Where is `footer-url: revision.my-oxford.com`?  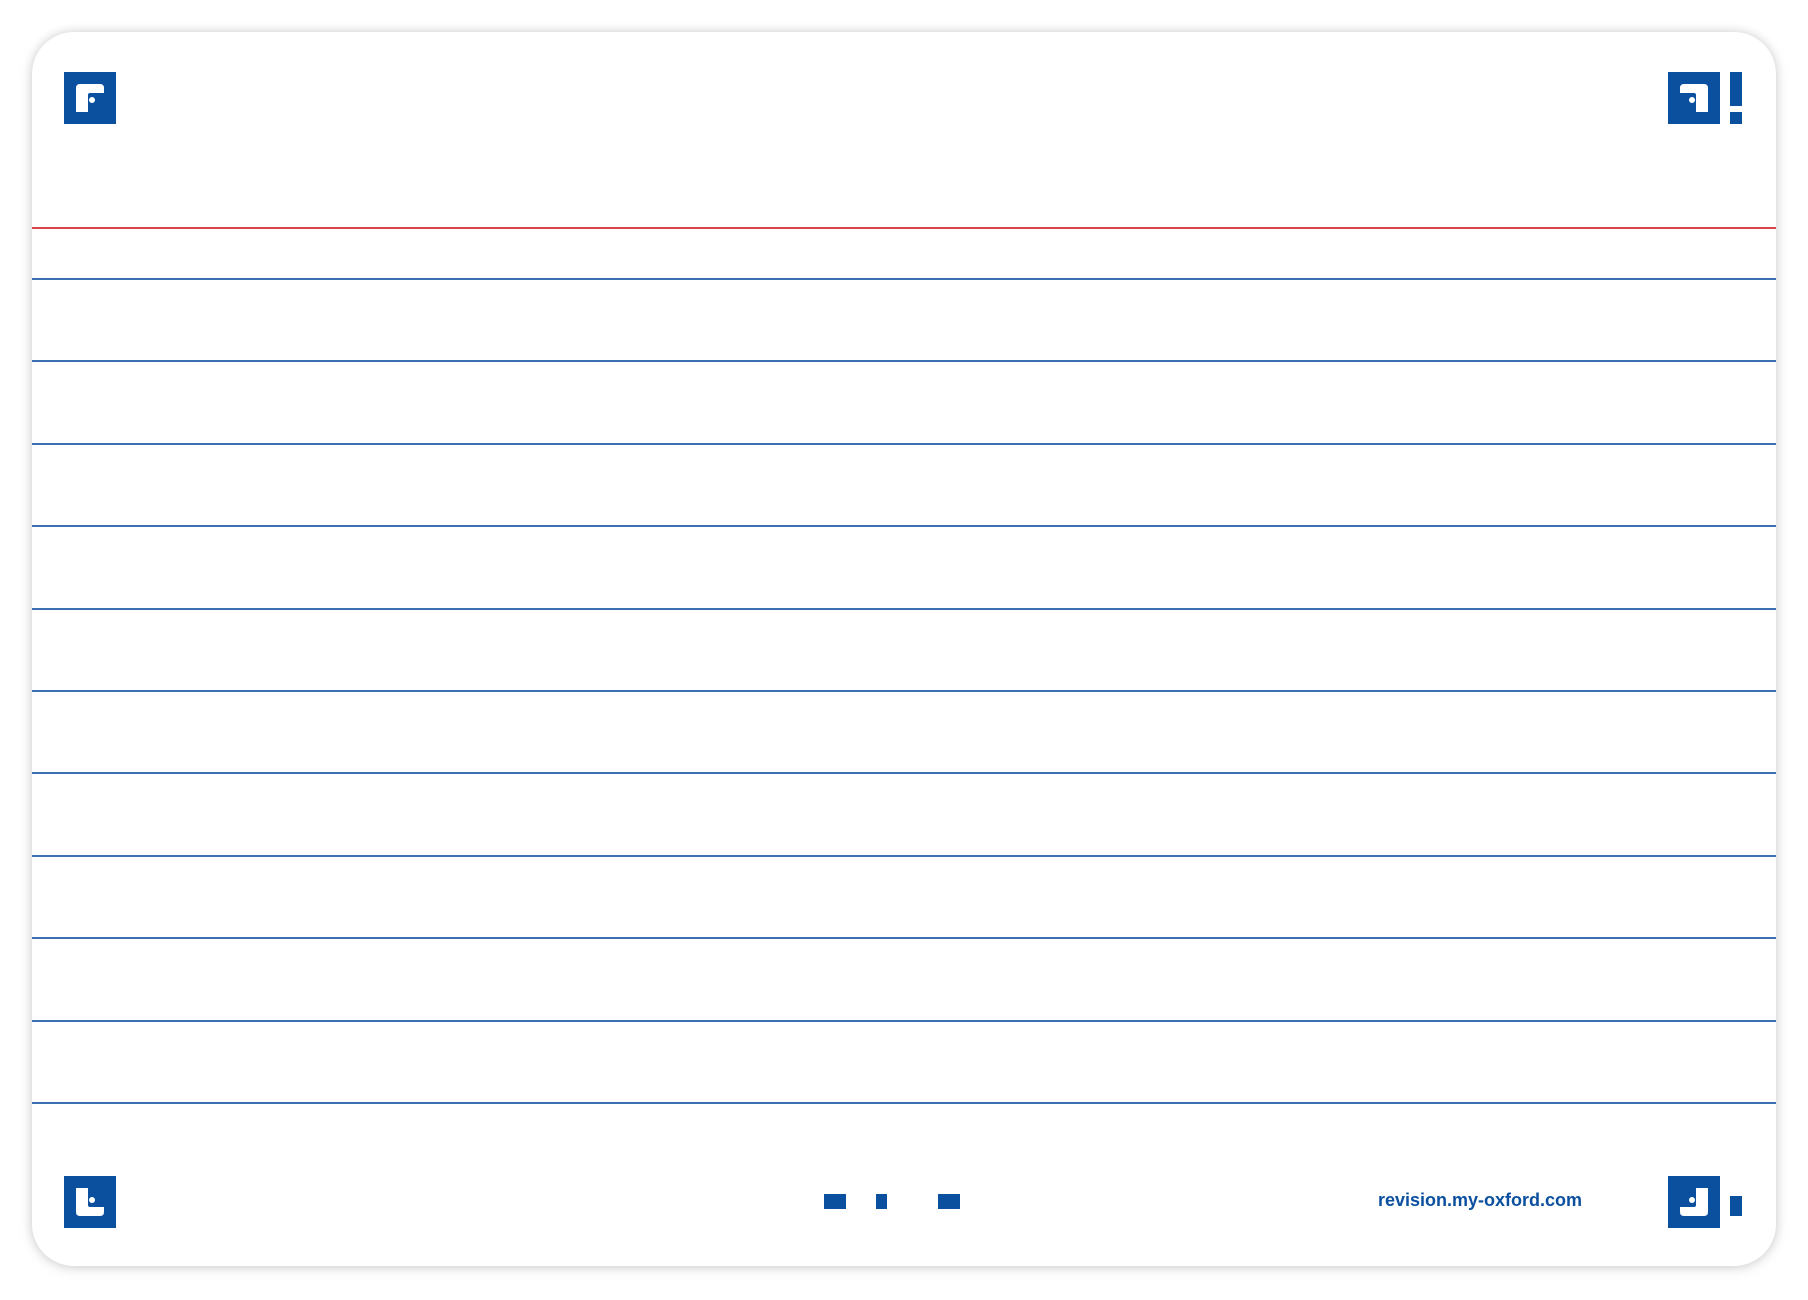 footer-url: revision.my-oxford.com is located at coordinates (1480, 1200).